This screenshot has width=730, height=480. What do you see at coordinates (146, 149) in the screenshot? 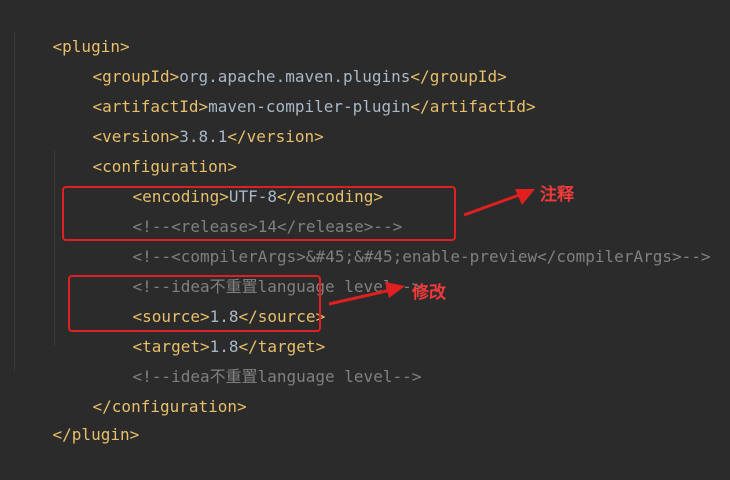
I see `code-line-configuration-open: <configuration>` at bounding box center [146, 149].